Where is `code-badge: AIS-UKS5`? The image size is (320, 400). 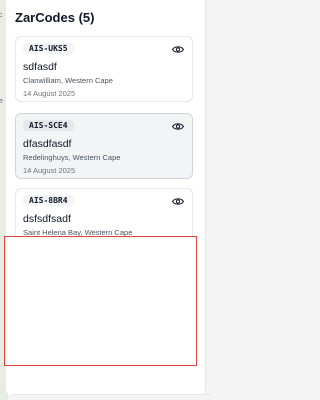 code-badge: AIS-UKS5 is located at coordinates (48, 48).